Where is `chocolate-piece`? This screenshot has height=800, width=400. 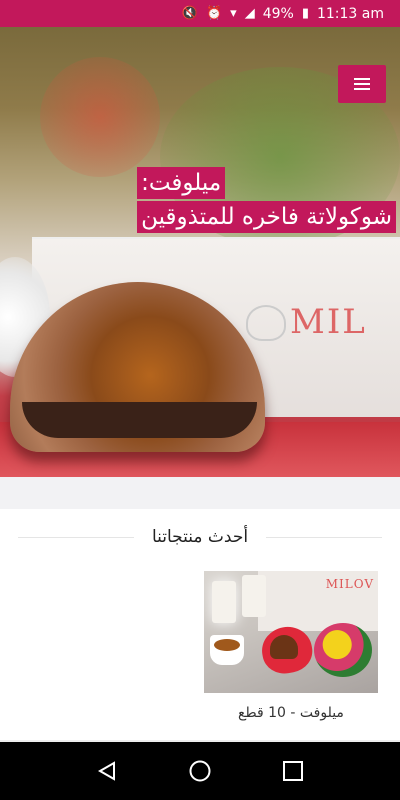
chocolate-piece is located at coordinates (284, 647).